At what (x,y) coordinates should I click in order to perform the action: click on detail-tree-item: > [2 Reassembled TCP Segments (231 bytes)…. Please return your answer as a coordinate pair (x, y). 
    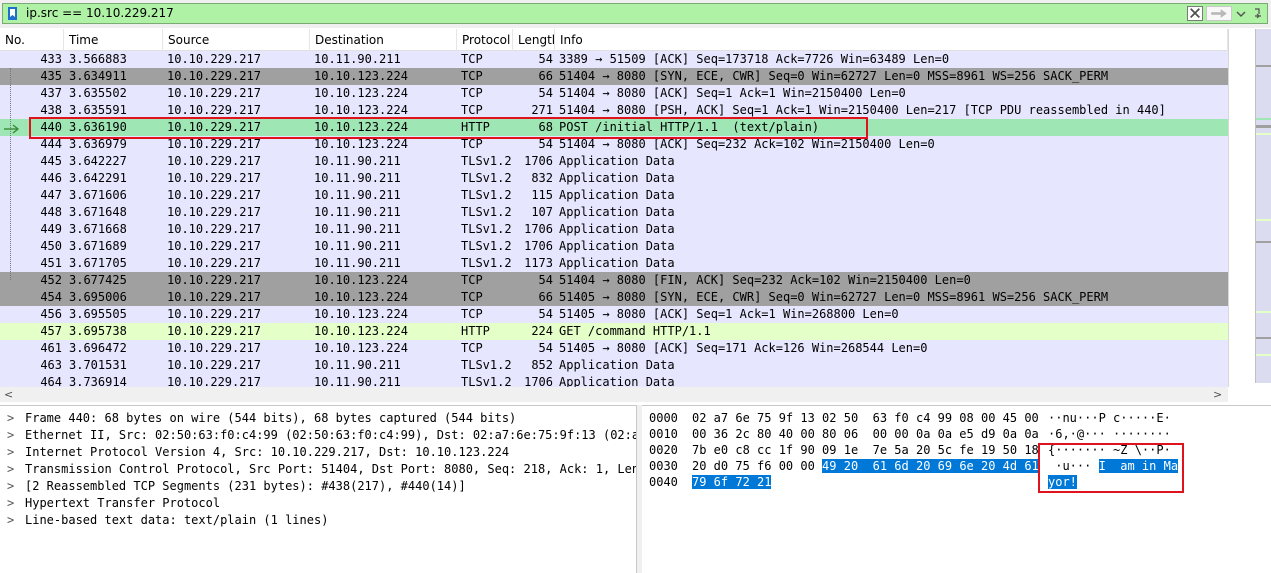
    Looking at the image, I should click on (318, 486).